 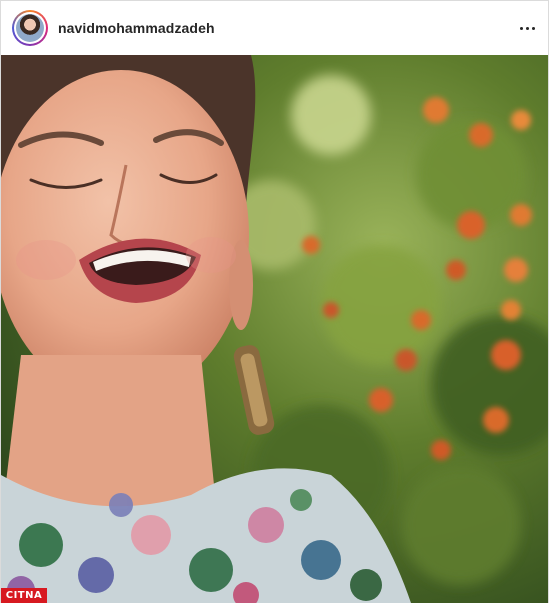 I want to click on avatar-frame, so click(x=30, y=28).